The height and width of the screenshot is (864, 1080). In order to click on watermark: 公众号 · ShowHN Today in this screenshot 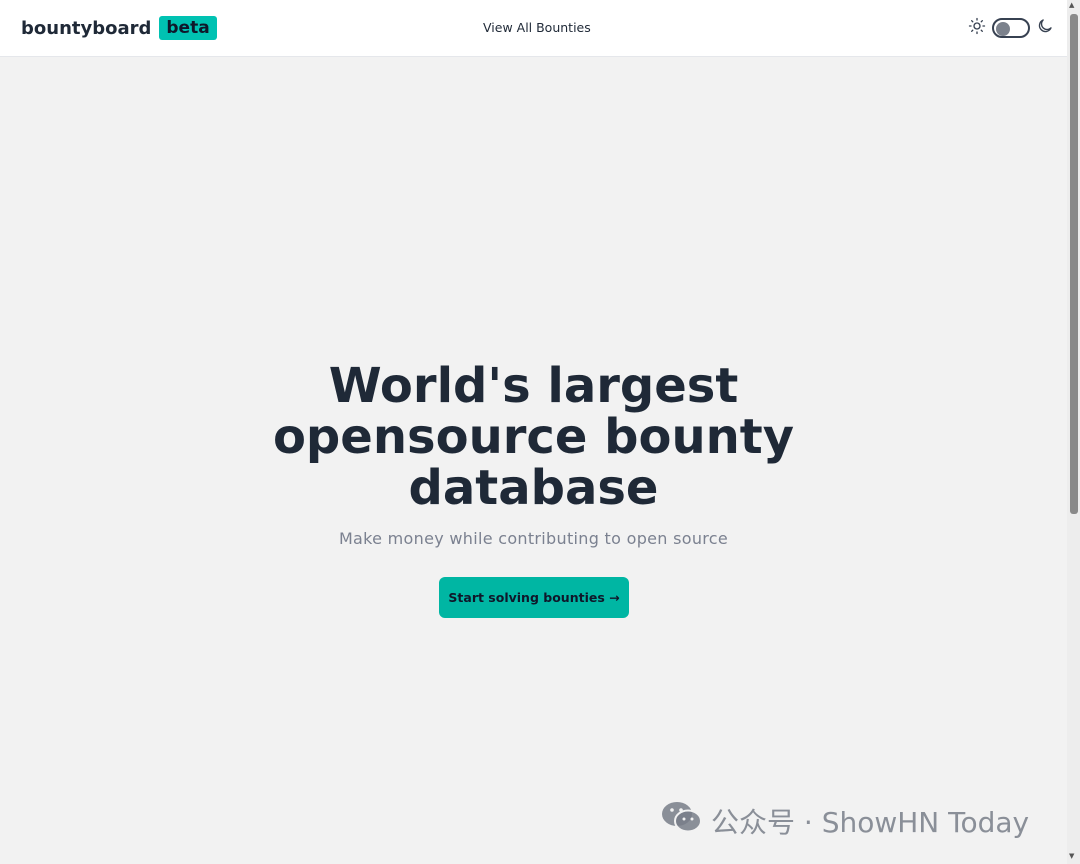, I will do `click(845, 820)`.